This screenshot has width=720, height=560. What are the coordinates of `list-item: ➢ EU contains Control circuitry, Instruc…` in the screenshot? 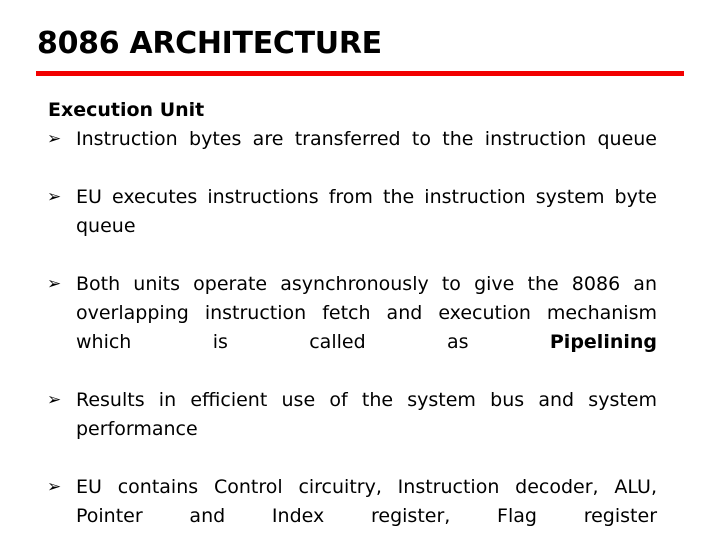 It's located at (352, 516).